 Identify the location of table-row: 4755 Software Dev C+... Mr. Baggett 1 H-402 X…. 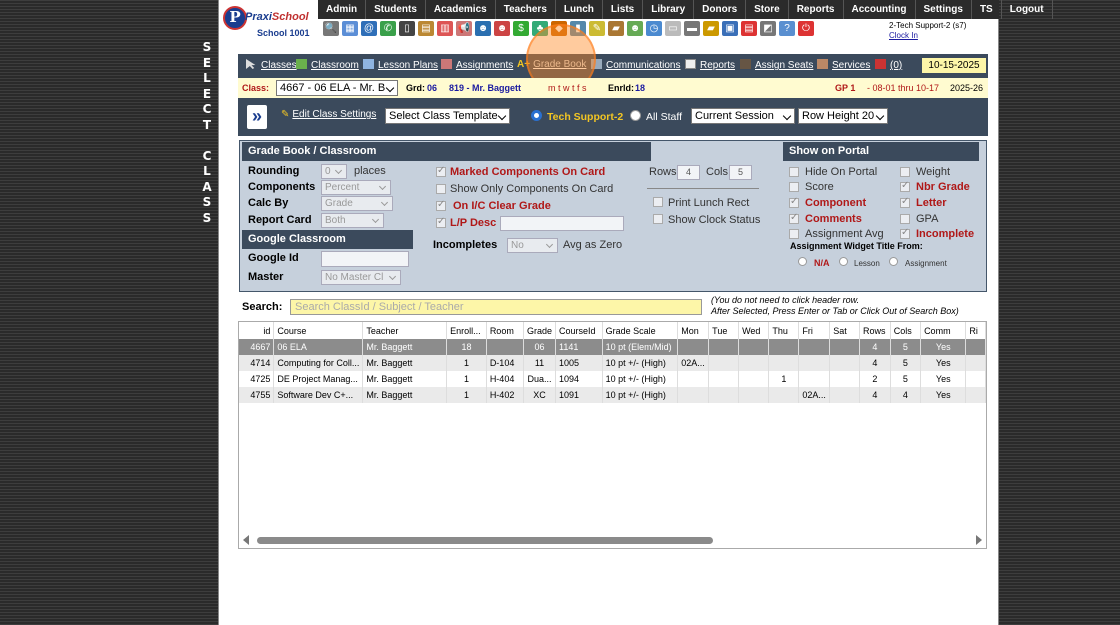
(612, 395).